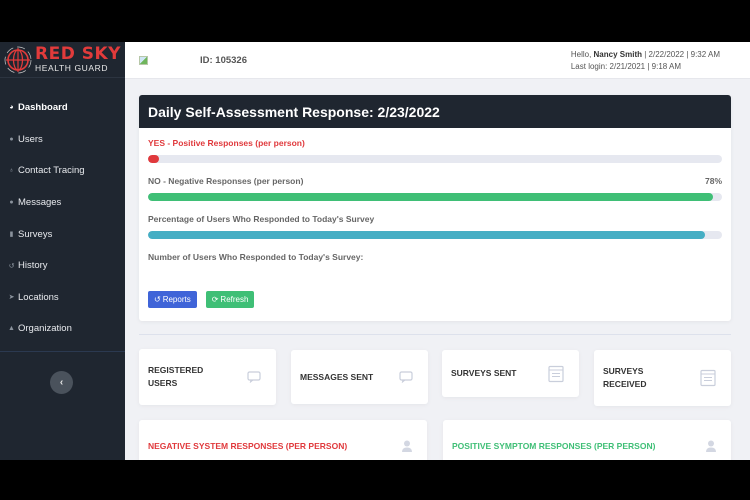 The image size is (750, 500). What do you see at coordinates (176, 370) in the screenshot?
I see `stat-label: REGISTERED` at bounding box center [176, 370].